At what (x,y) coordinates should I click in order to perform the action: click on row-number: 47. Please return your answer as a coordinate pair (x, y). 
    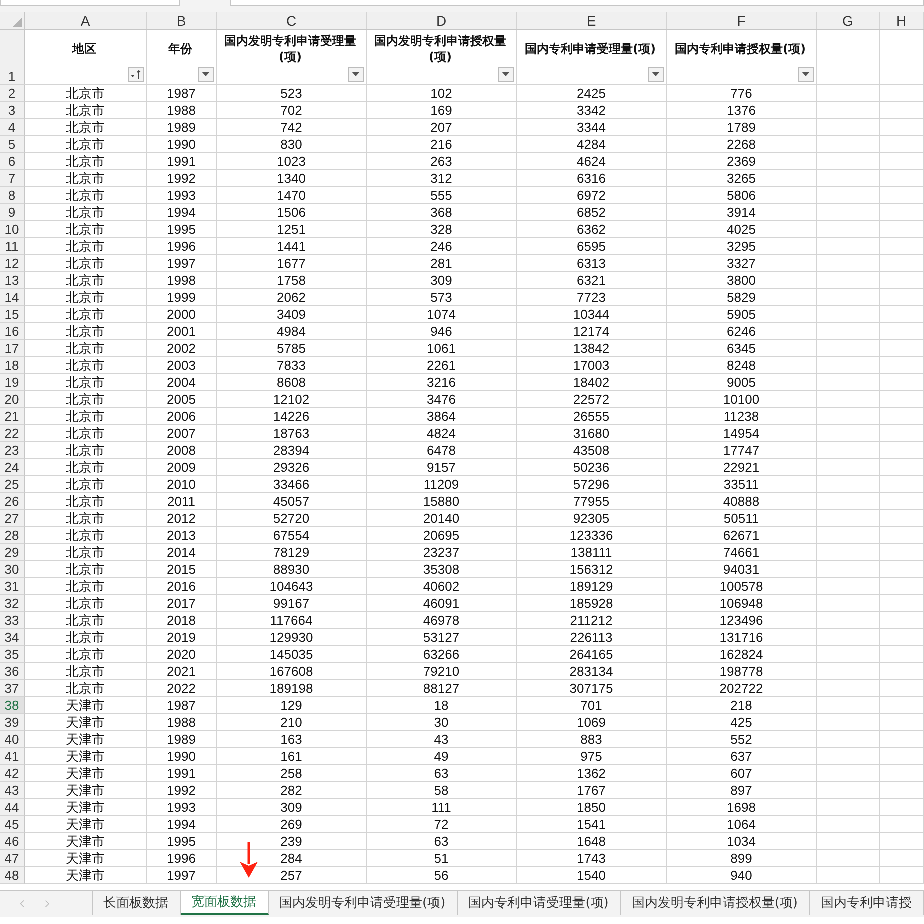
    Looking at the image, I should click on (12, 858).